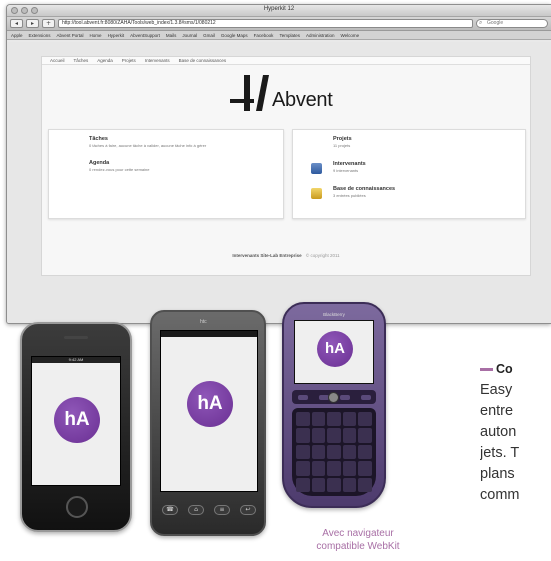 This screenshot has height=561, width=551. What do you see at coordinates (266, 255) in the screenshot?
I see `footer-links: Intervenants Site-Lab Entreprise` at bounding box center [266, 255].